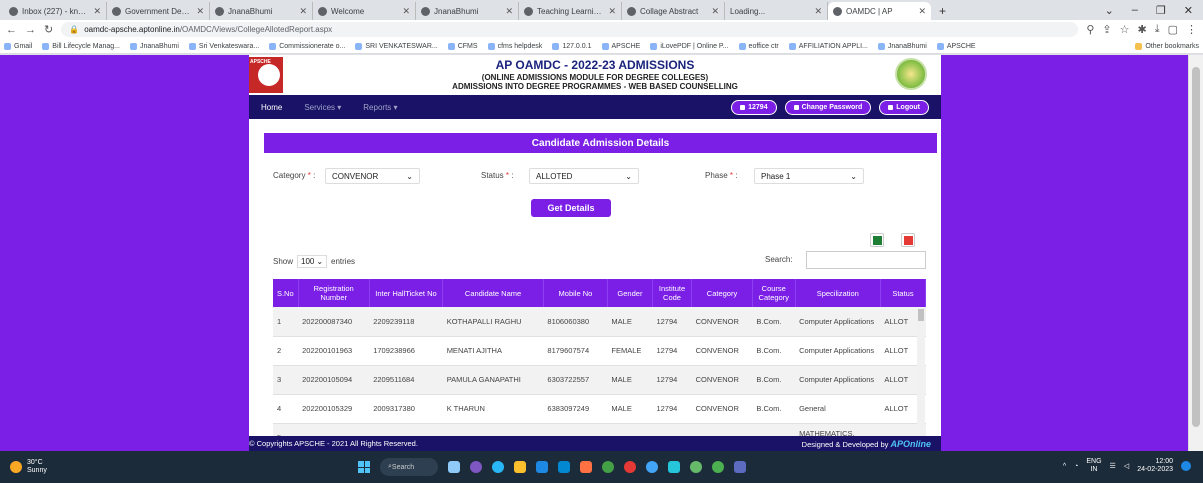 This screenshot has width=1203, height=483. I want to click on back-icon: ←, so click(11, 30).